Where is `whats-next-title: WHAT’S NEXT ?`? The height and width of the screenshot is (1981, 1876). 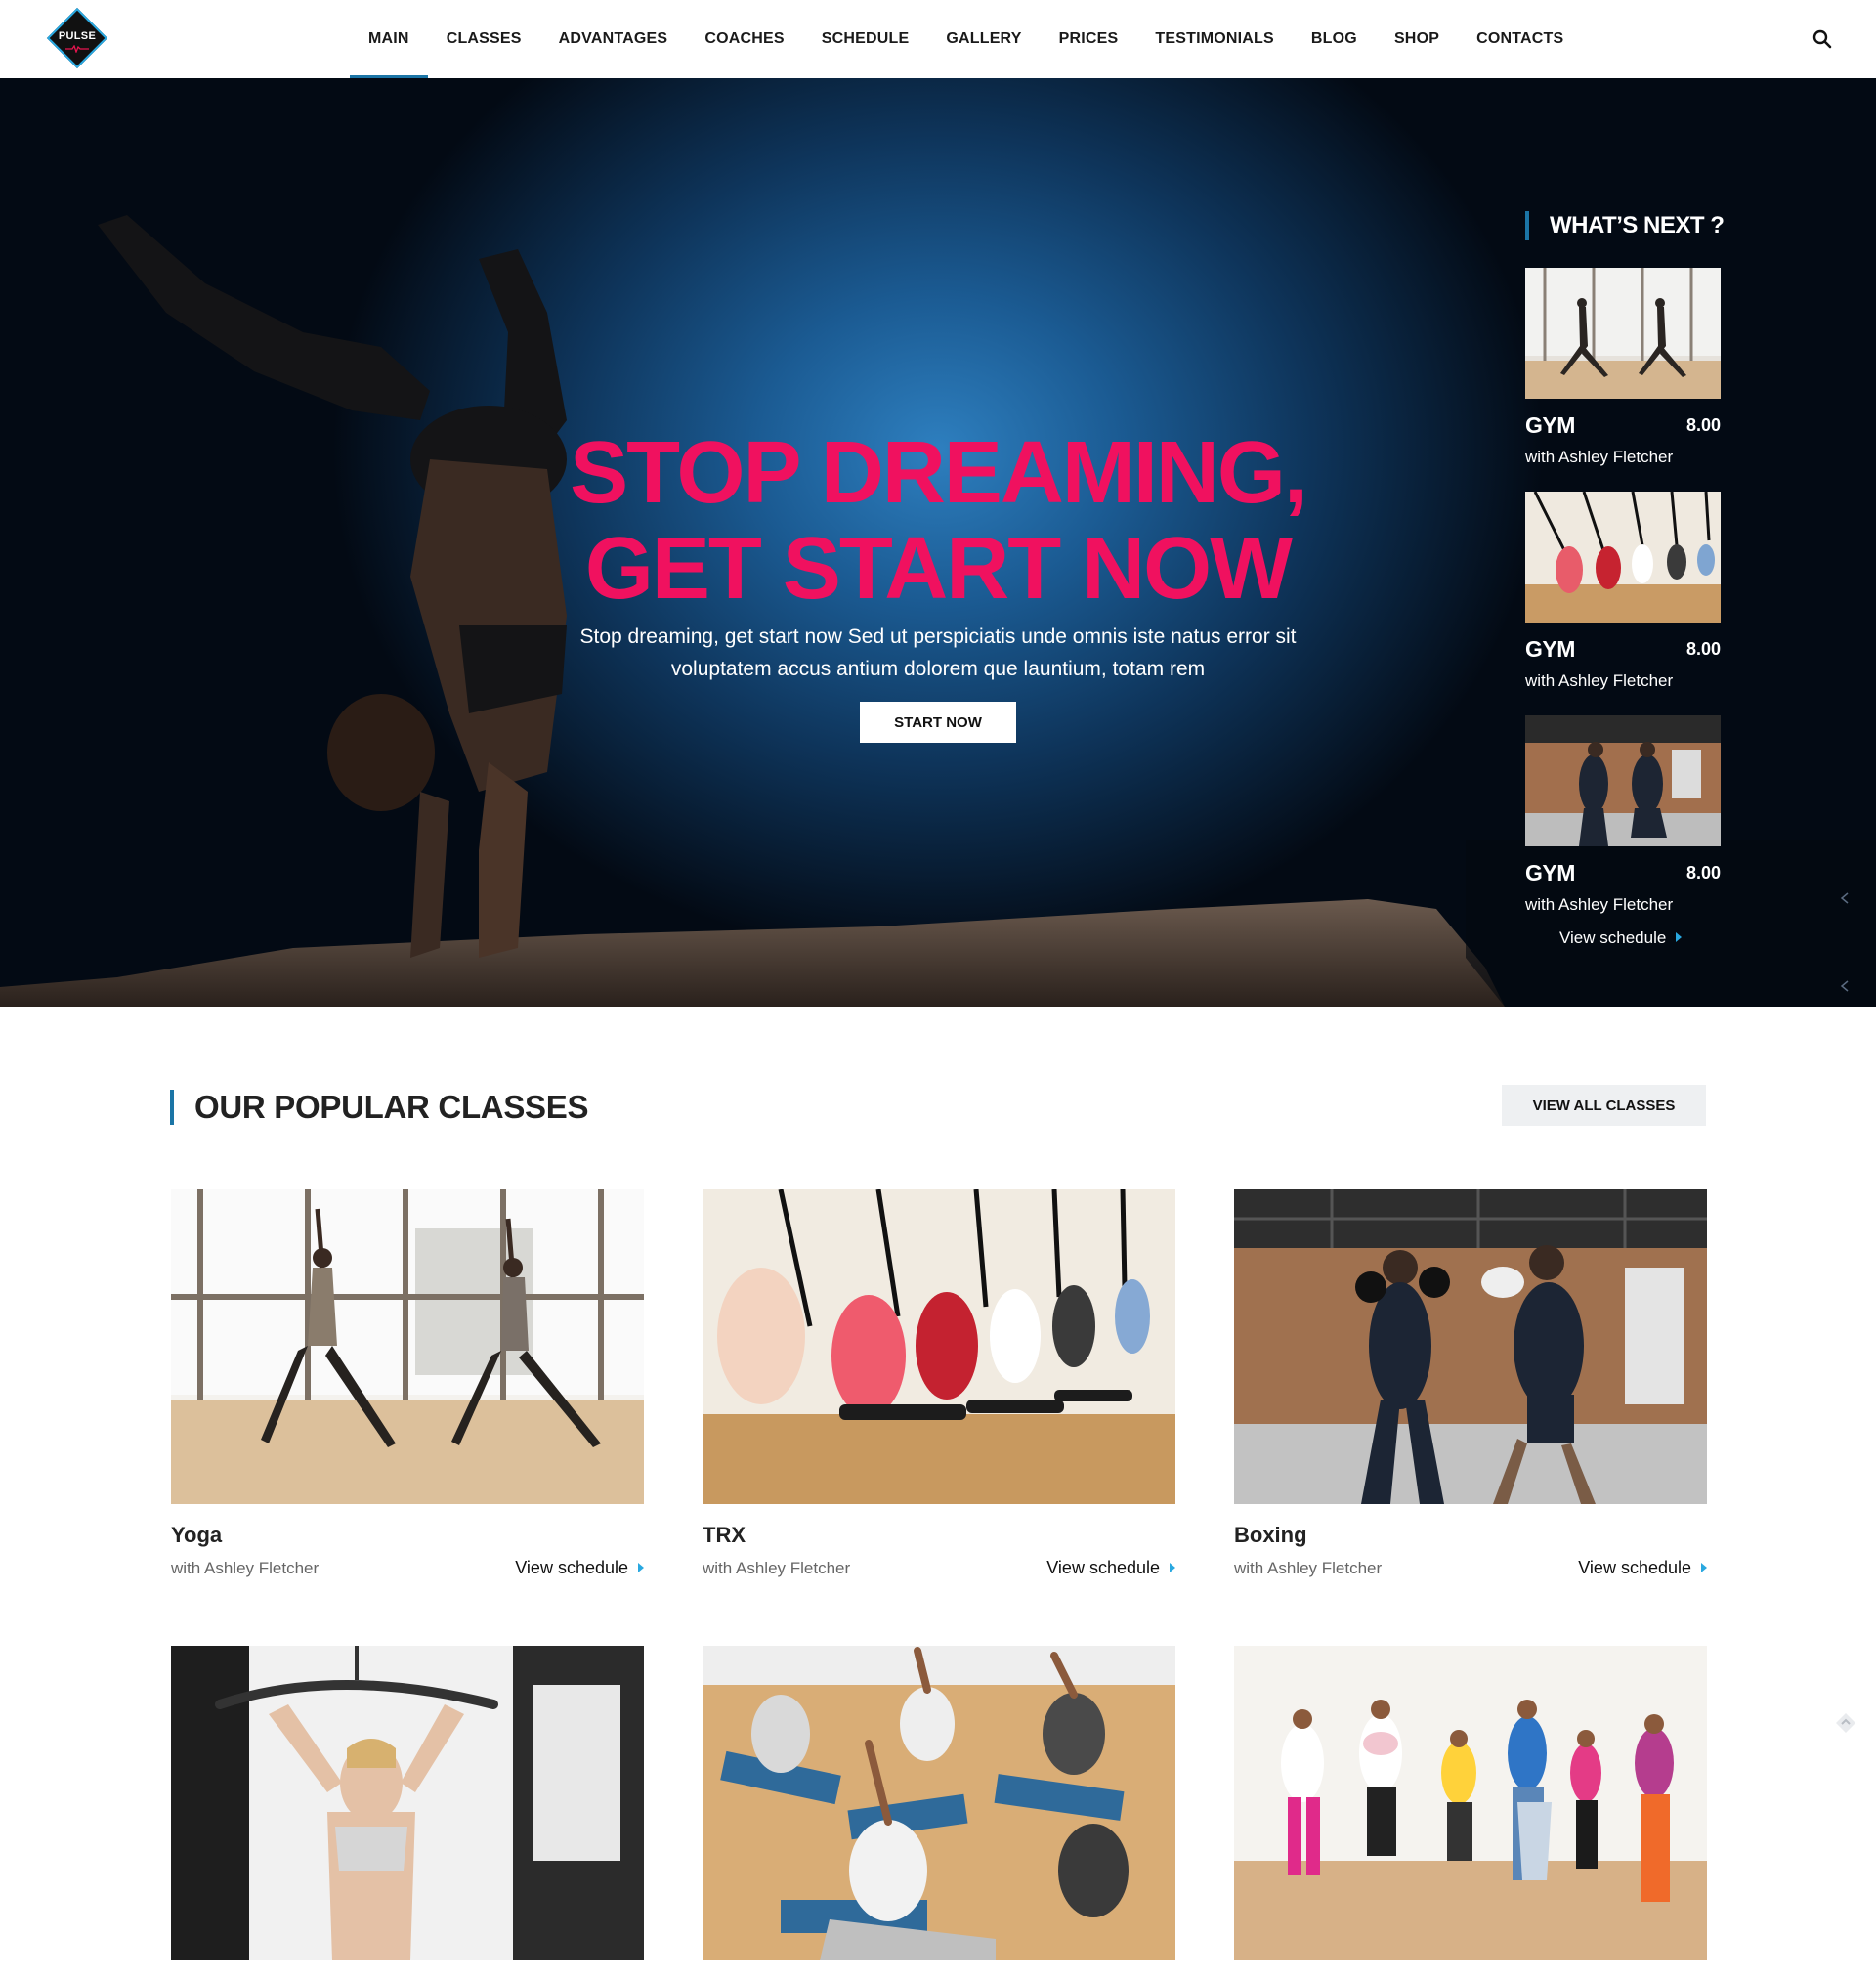
whats-next-title: WHAT’S NEXT ? is located at coordinates (1625, 225).